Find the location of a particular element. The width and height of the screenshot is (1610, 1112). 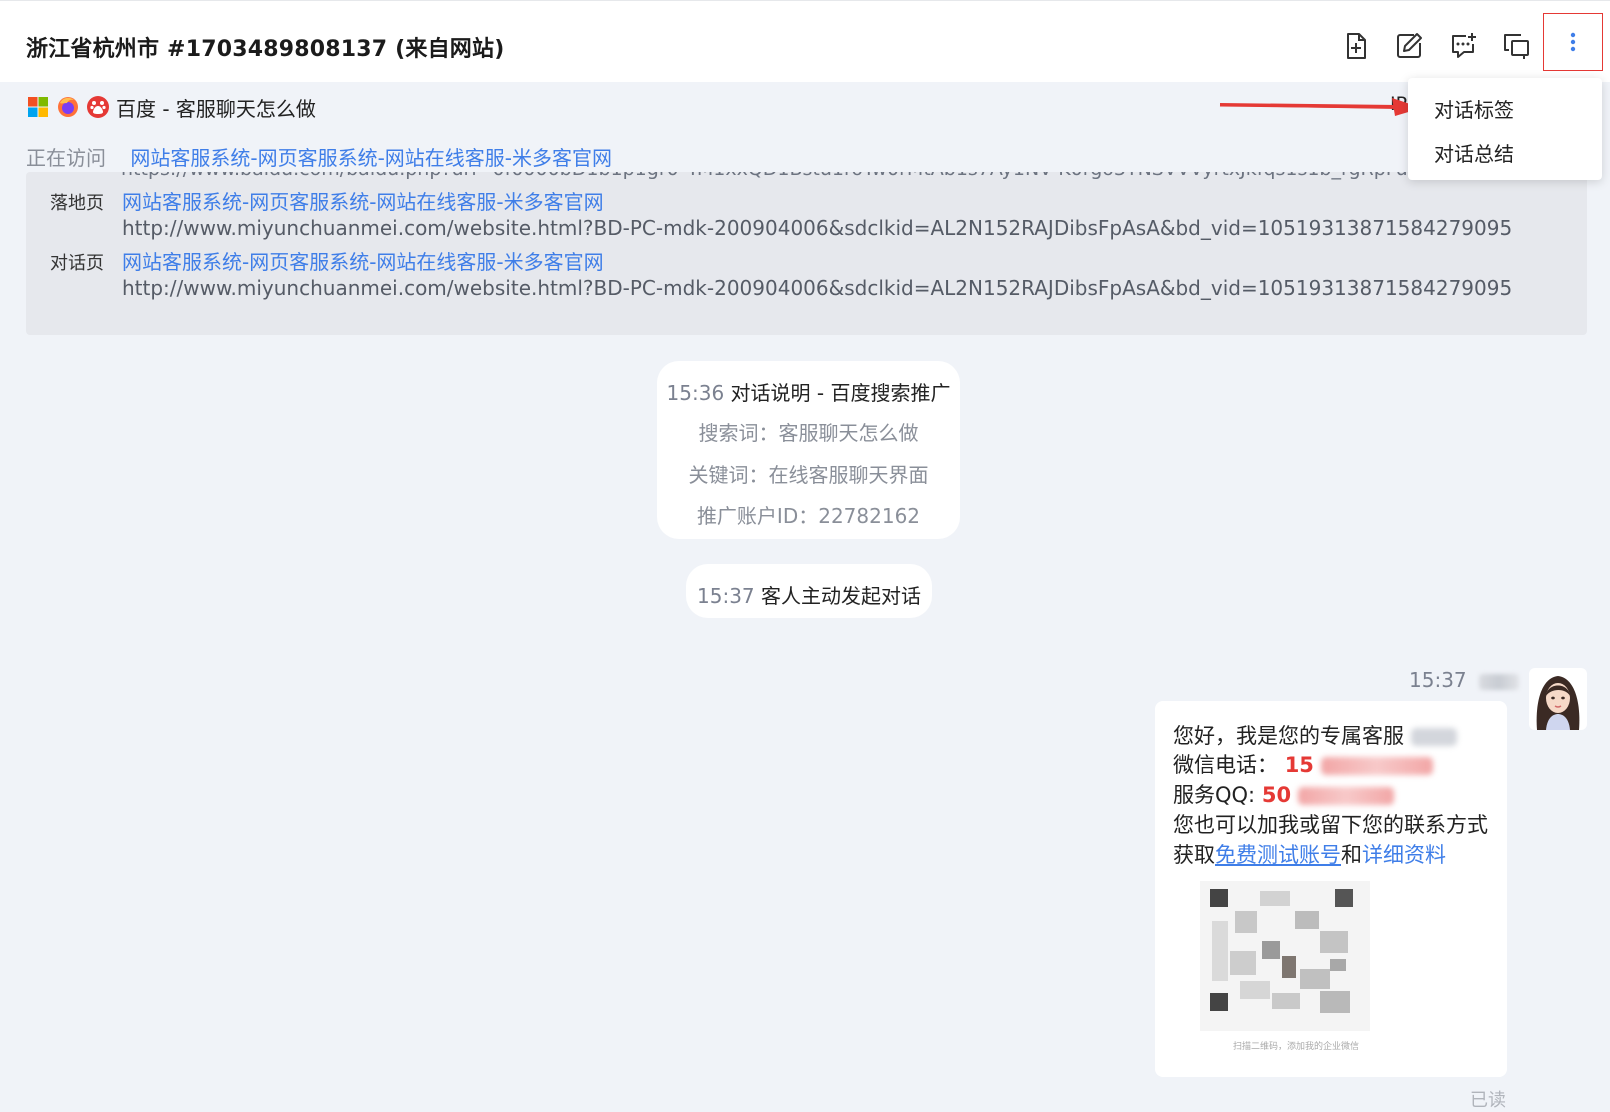

conversation-start-notice: 15:37 客人主动发起对话 is located at coordinates (809, 591).